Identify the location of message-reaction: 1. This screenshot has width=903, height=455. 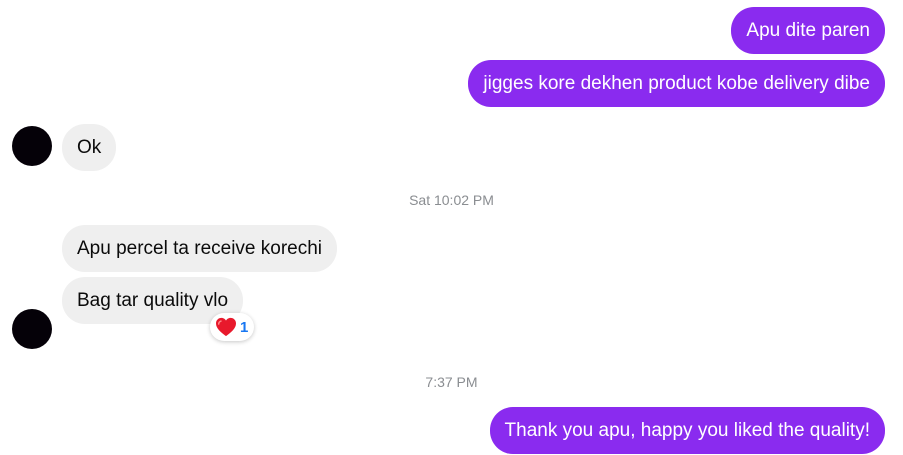
(232, 327).